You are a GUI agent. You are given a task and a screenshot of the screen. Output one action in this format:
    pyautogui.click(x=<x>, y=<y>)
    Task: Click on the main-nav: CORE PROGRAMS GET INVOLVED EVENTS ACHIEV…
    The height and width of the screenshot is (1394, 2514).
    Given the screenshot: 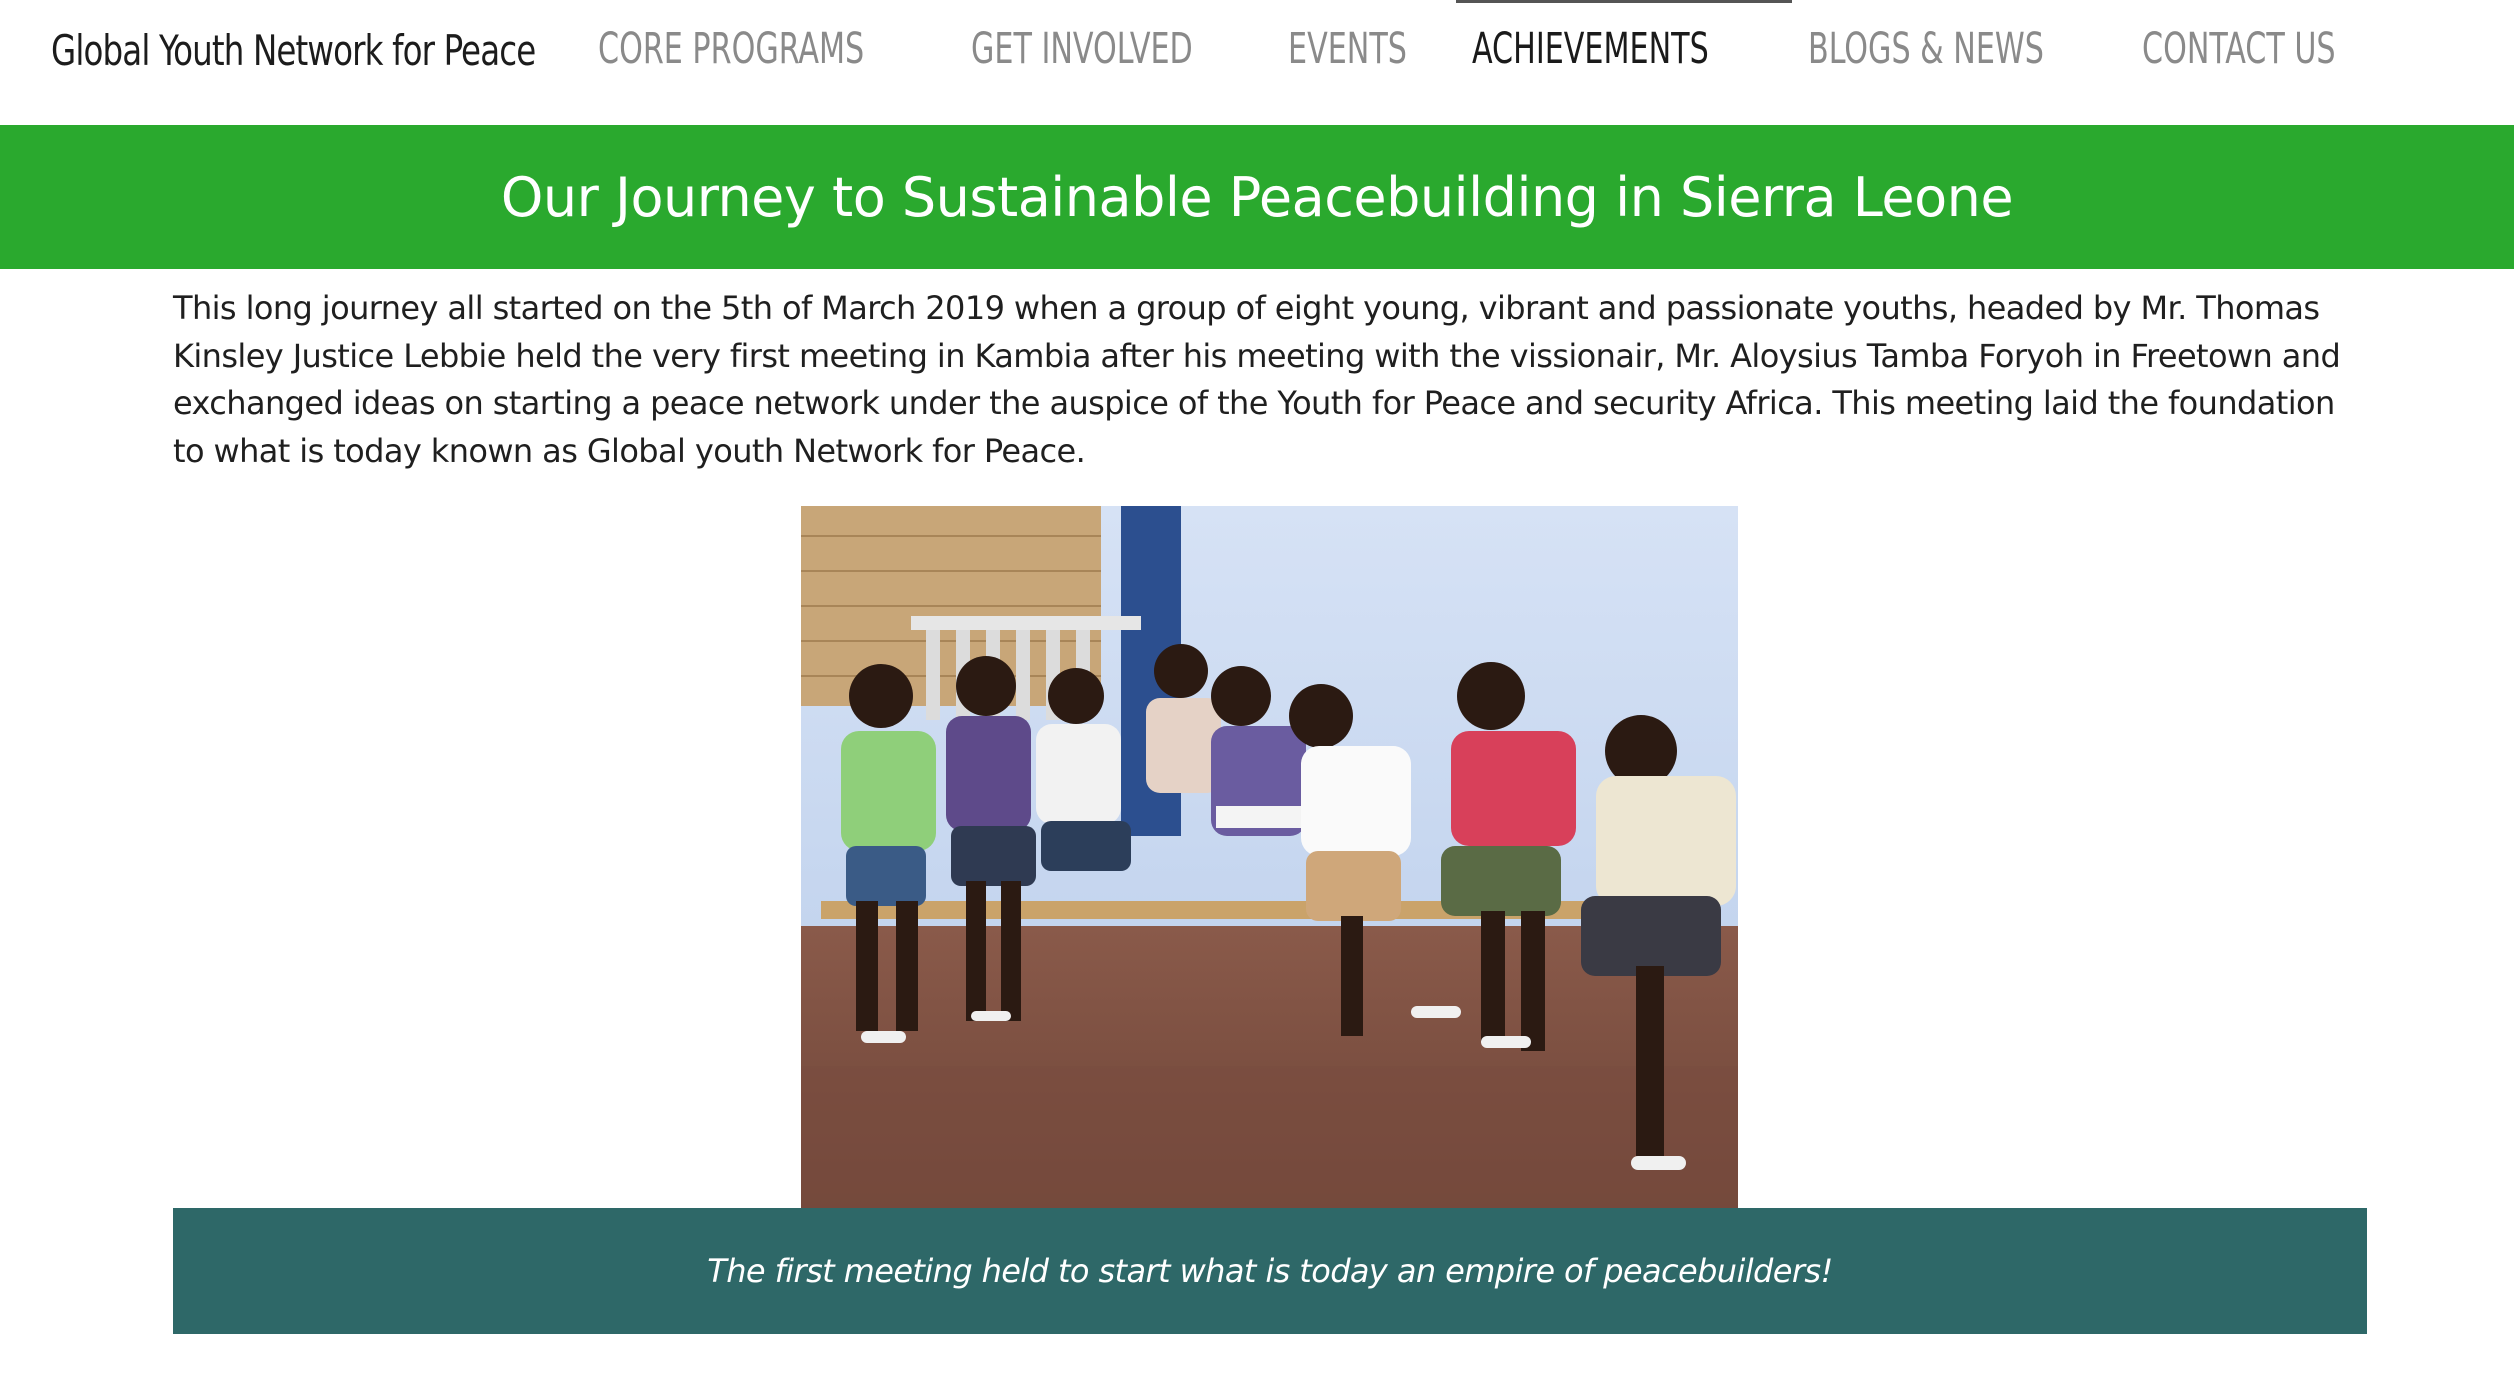 What is the action you would take?
    pyautogui.click(x=1494, y=50)
    